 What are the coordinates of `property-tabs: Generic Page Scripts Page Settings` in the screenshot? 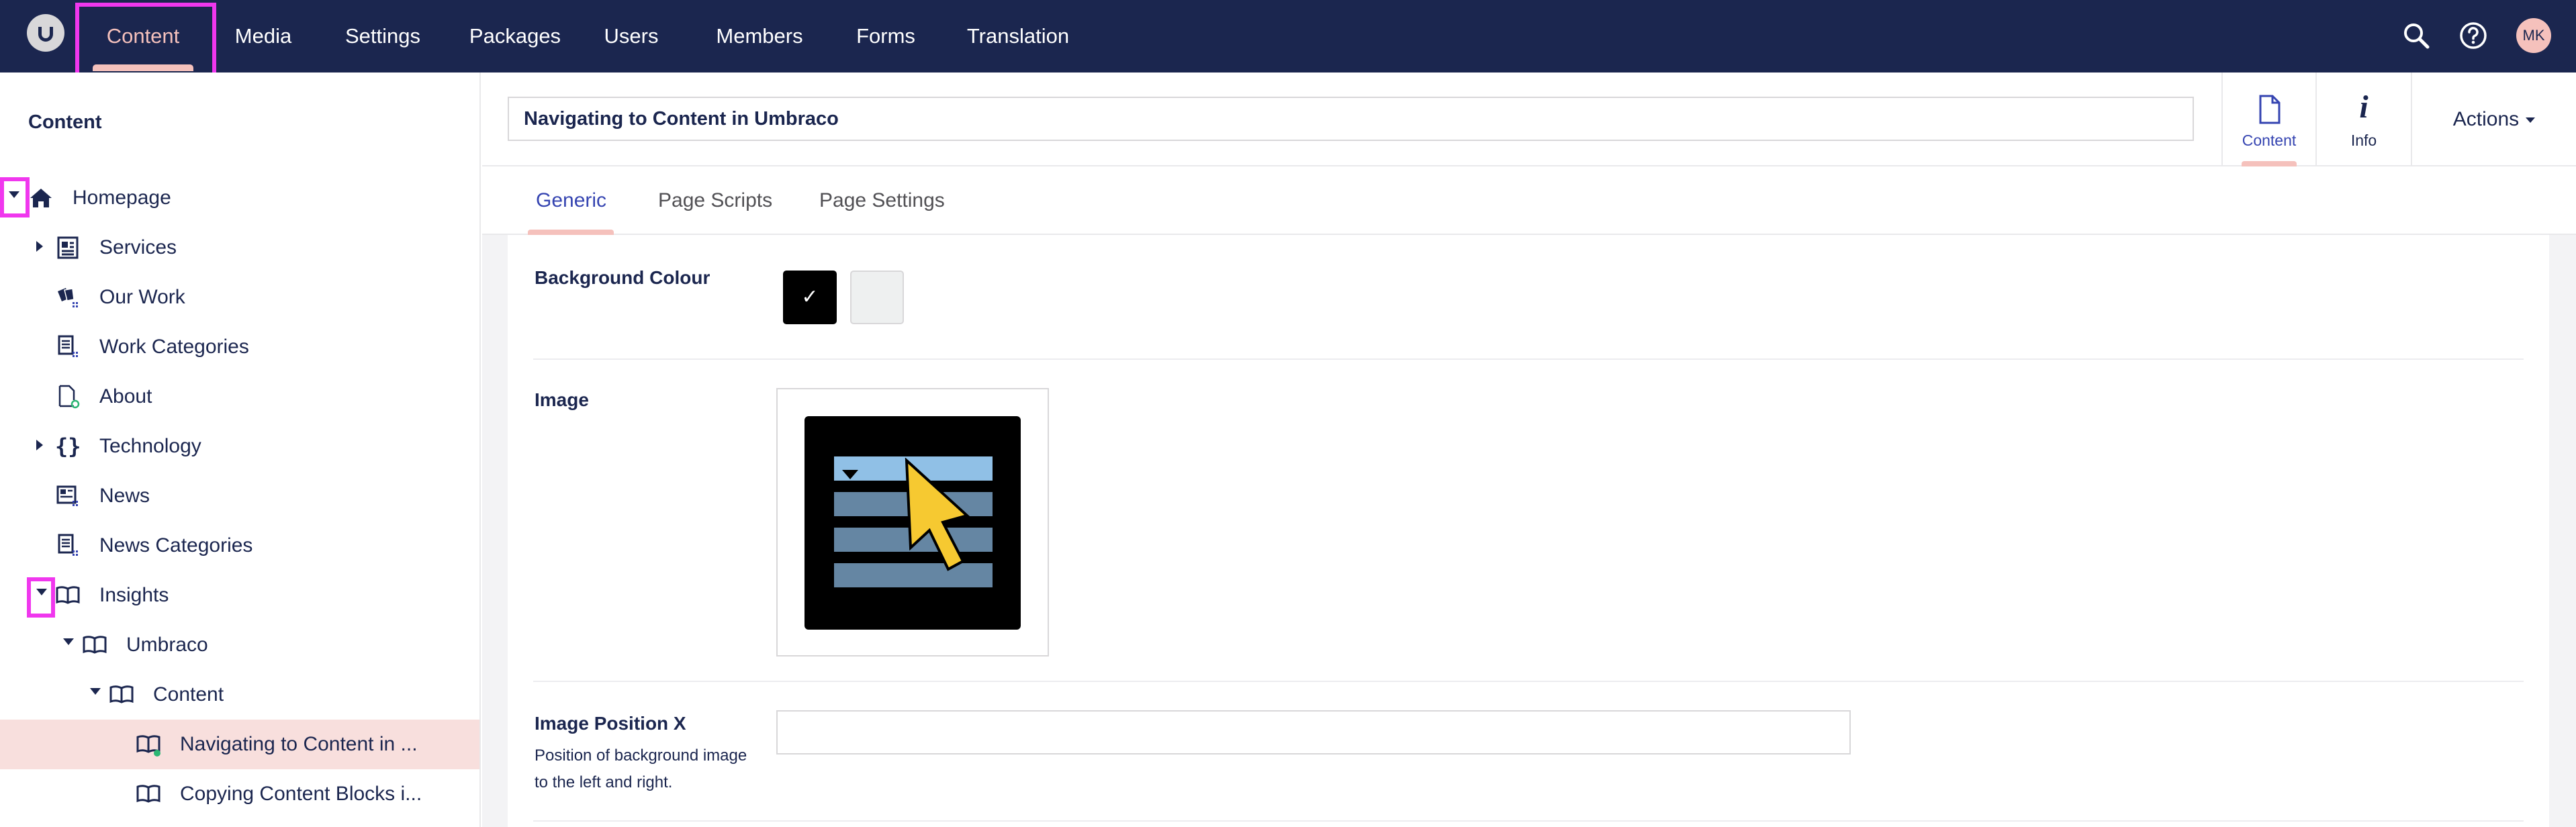 It's located at (1529, 200).